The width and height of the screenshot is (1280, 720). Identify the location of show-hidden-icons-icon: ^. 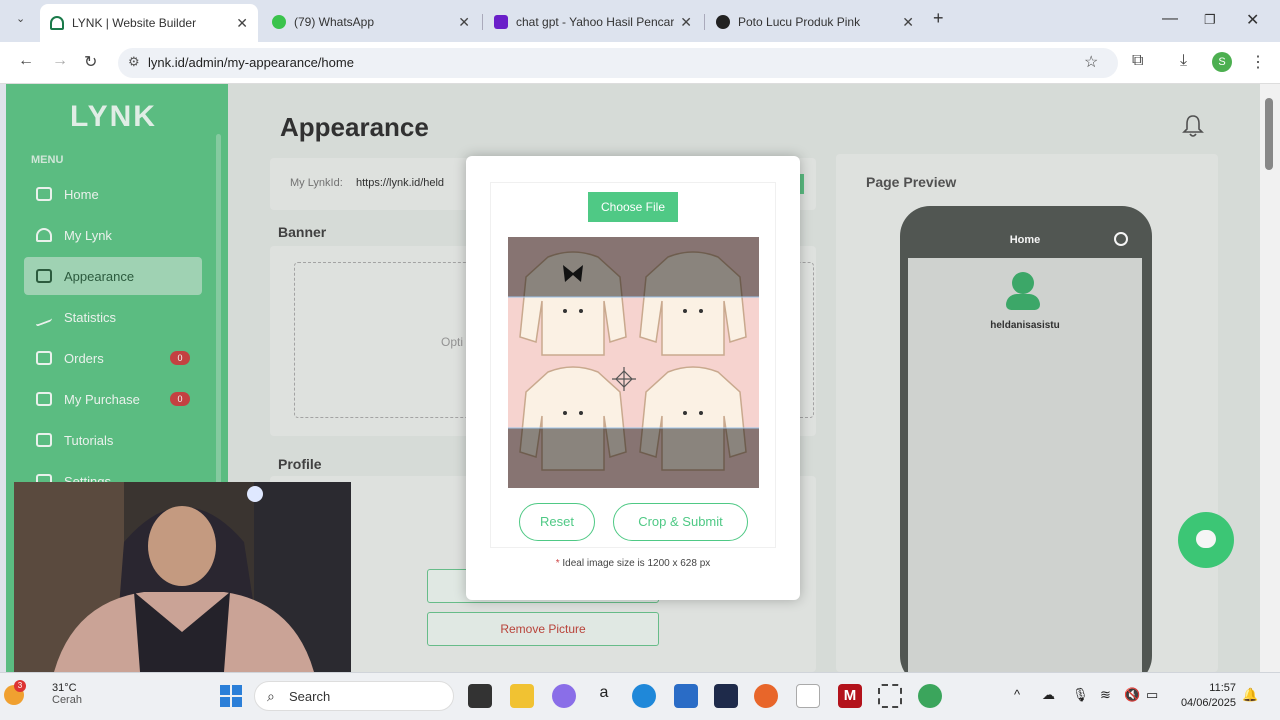
(1017, 694).